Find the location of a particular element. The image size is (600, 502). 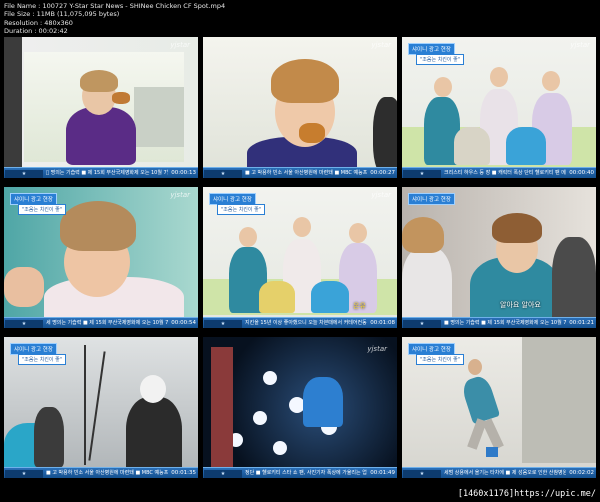

segment-badge: 샤이니 광고 현장 is located at coordinates (431, 199).